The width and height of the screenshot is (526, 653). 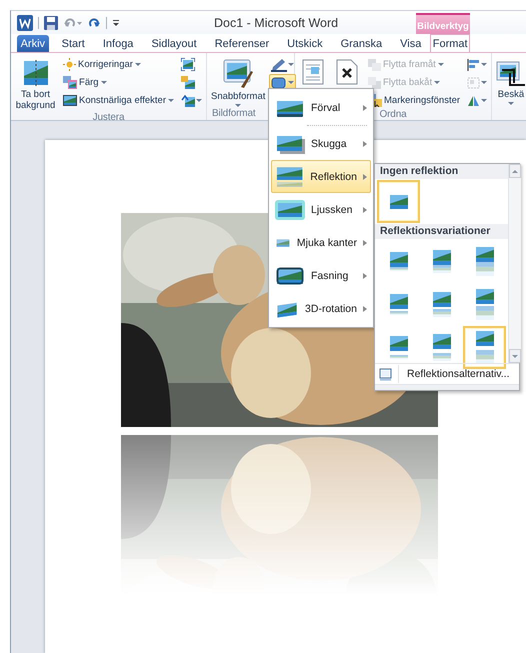 What do you see at coordinates (174, 43) in the screenshot?
I see `ribbon-tab: Sidlayout` at bounding box center [174, 43].